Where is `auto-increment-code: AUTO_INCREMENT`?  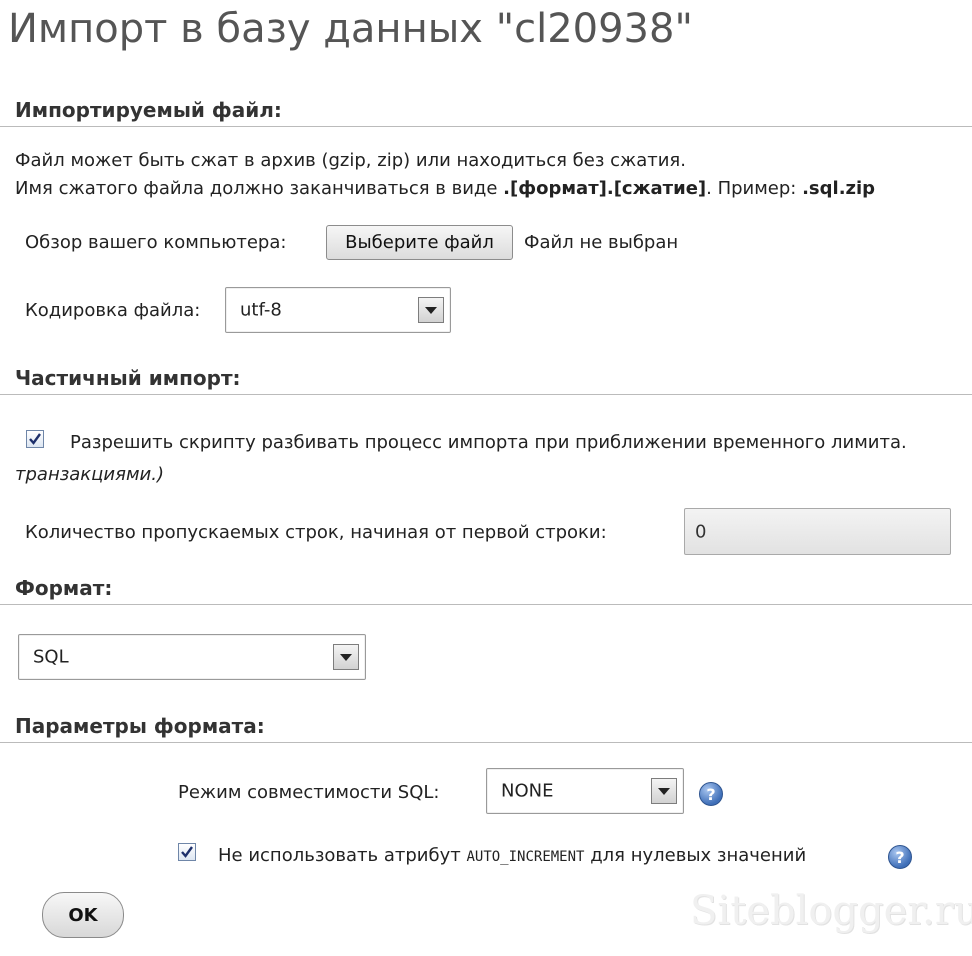
auto-increment-code: AUTO_INCREMENT is located at coordinates (525, 857).